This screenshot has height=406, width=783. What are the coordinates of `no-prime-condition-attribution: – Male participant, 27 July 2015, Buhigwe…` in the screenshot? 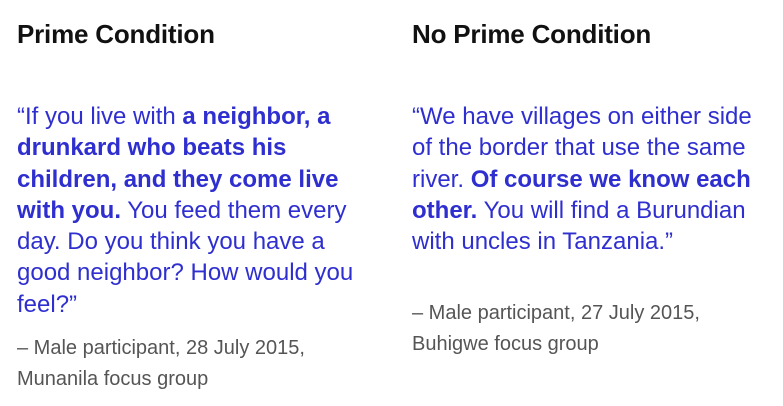 It's located at (592, 329).